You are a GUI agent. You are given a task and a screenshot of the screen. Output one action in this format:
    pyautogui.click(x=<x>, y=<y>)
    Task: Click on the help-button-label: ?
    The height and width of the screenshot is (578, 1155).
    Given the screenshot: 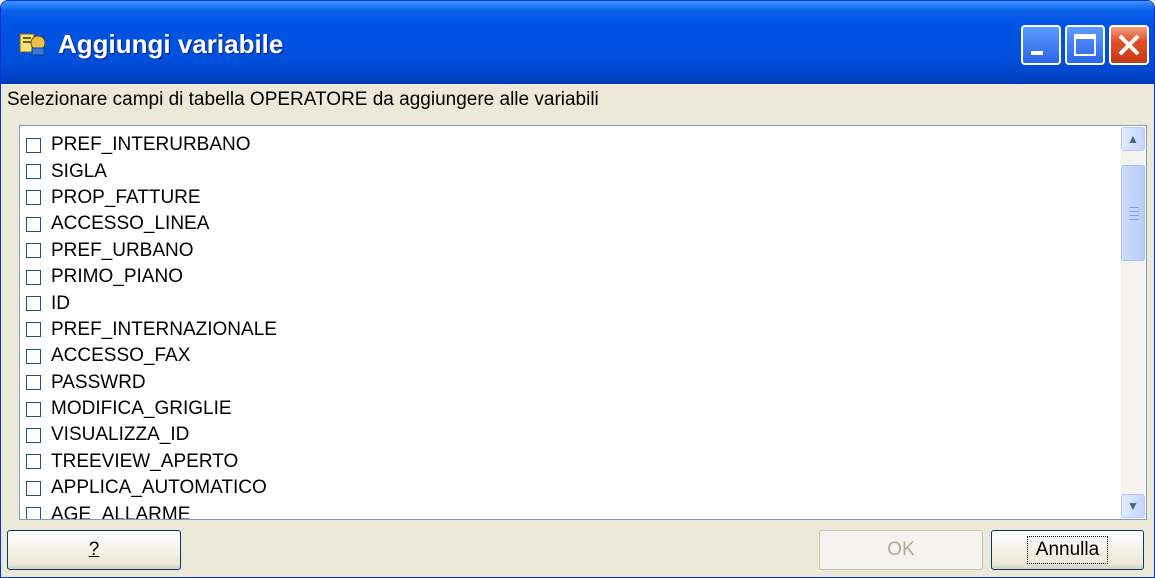 What is the action you would take?
    pyautogui.click(x=94, y=549)
    